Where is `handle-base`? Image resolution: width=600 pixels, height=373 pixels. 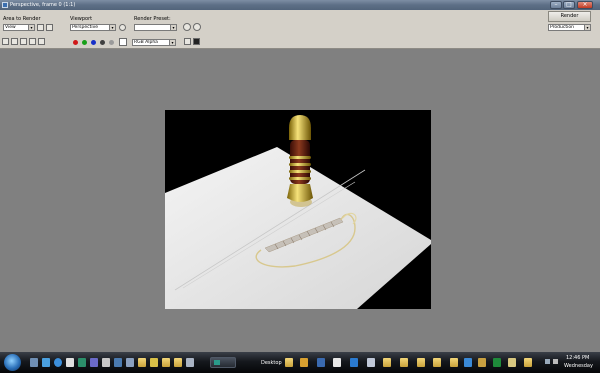
handle-base is located at coordinates (300, 193).